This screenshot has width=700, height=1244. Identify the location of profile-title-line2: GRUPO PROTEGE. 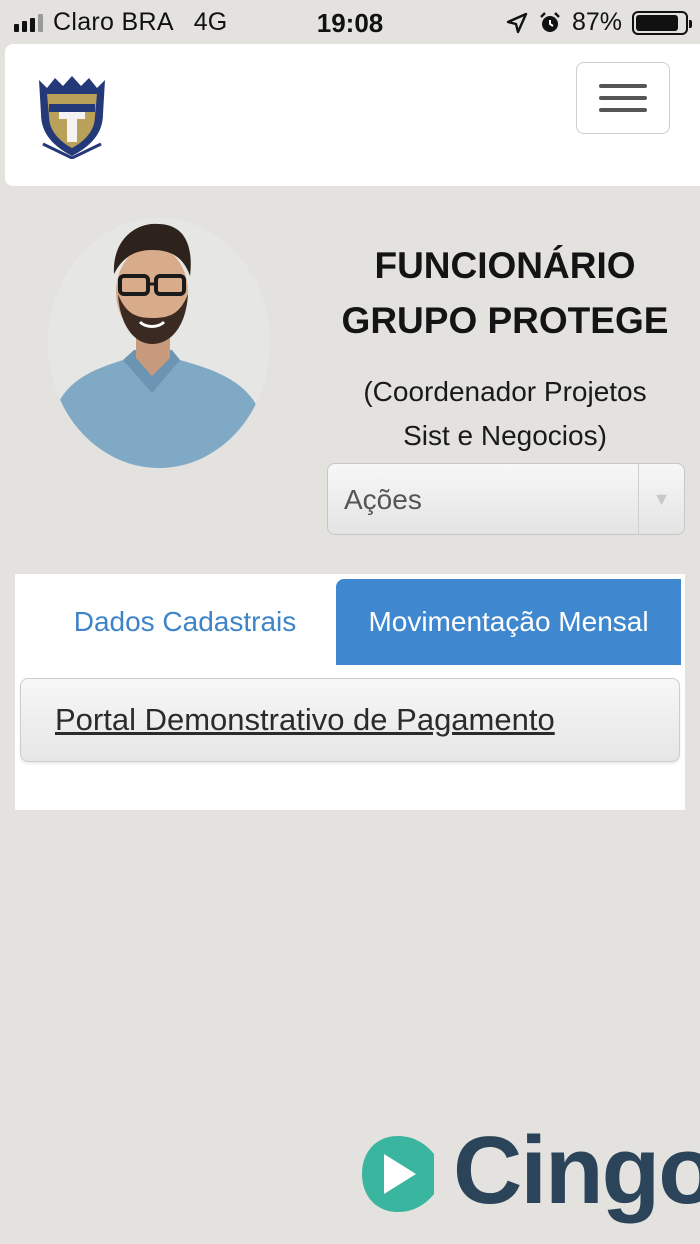
(505, 320).